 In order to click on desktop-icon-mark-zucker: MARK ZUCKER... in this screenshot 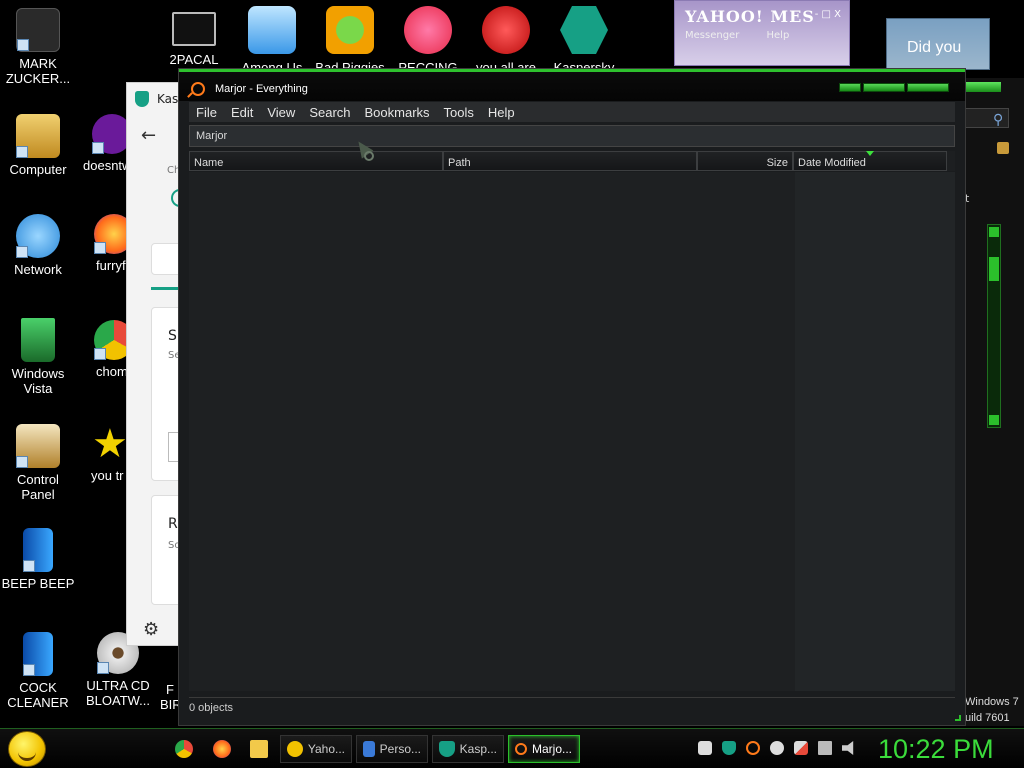, I will do `click(38, 47)`.